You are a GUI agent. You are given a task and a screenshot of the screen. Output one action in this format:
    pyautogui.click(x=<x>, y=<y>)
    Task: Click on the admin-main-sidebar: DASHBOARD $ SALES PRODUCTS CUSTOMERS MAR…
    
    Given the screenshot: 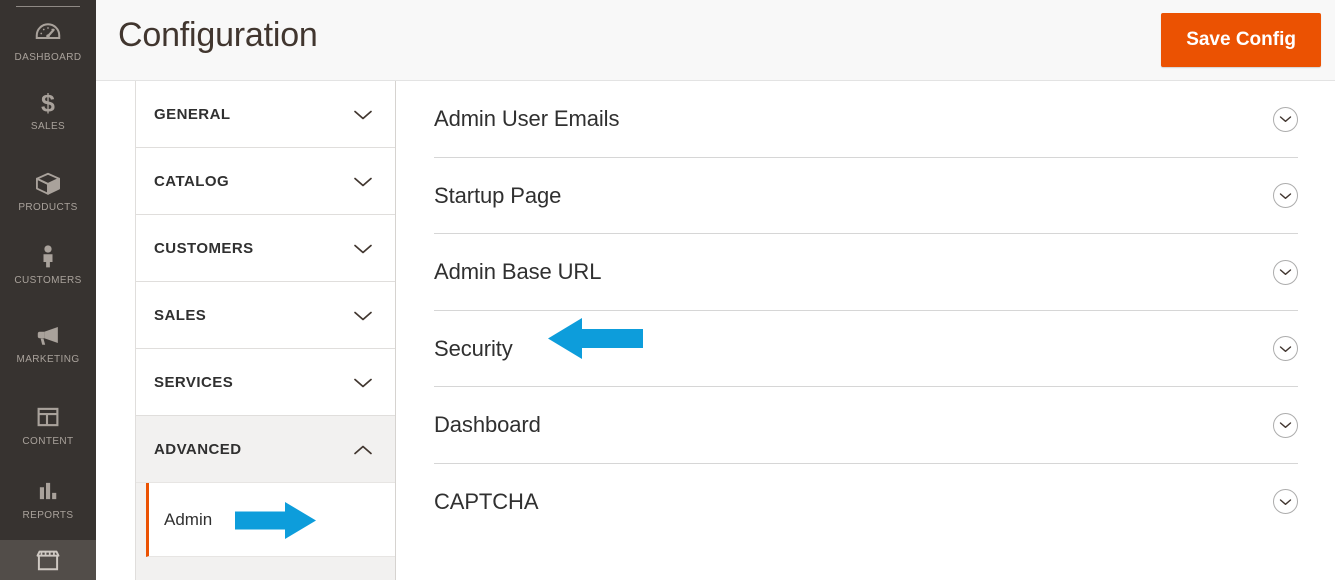 What is the action you would take?
    pyautogui.click(x=48, y=290)
    